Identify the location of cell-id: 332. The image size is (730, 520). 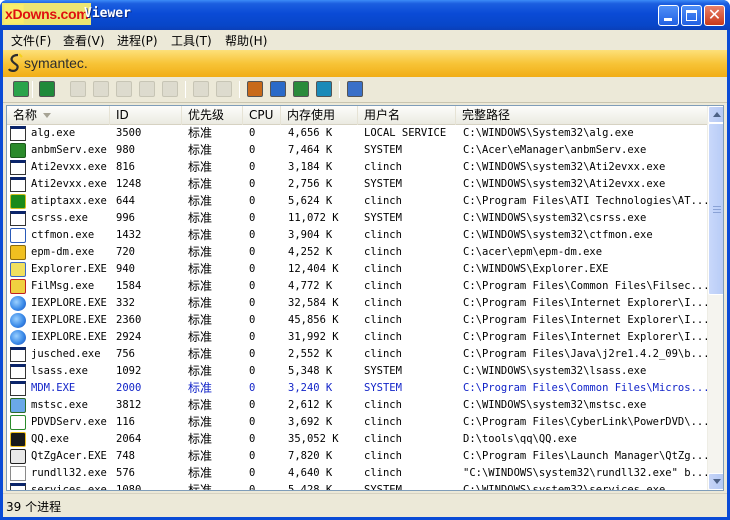
(125, 303).